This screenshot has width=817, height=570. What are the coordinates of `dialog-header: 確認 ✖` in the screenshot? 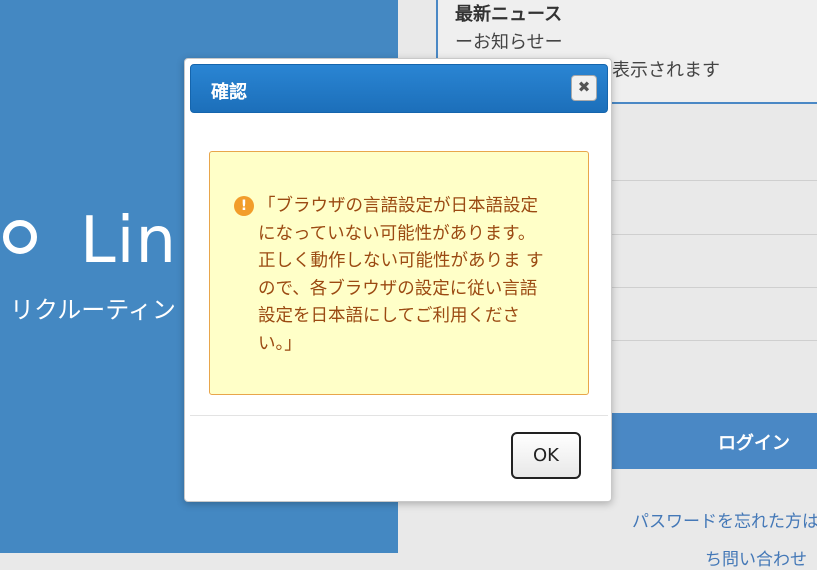 It's located at (399, 88).